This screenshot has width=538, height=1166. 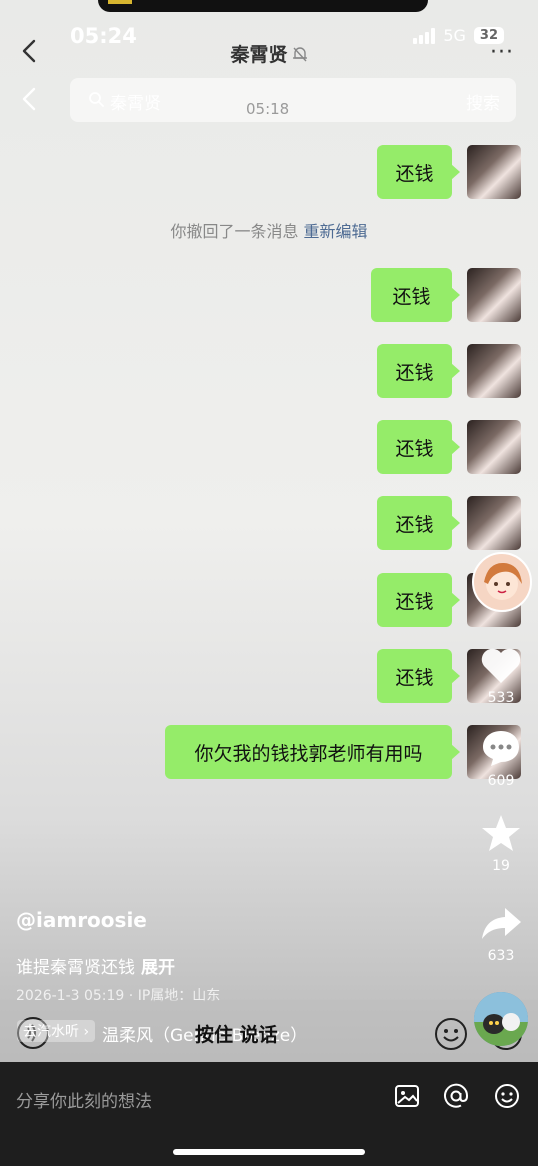 I want to click on home-indicator, so click(x=269, y=1152).